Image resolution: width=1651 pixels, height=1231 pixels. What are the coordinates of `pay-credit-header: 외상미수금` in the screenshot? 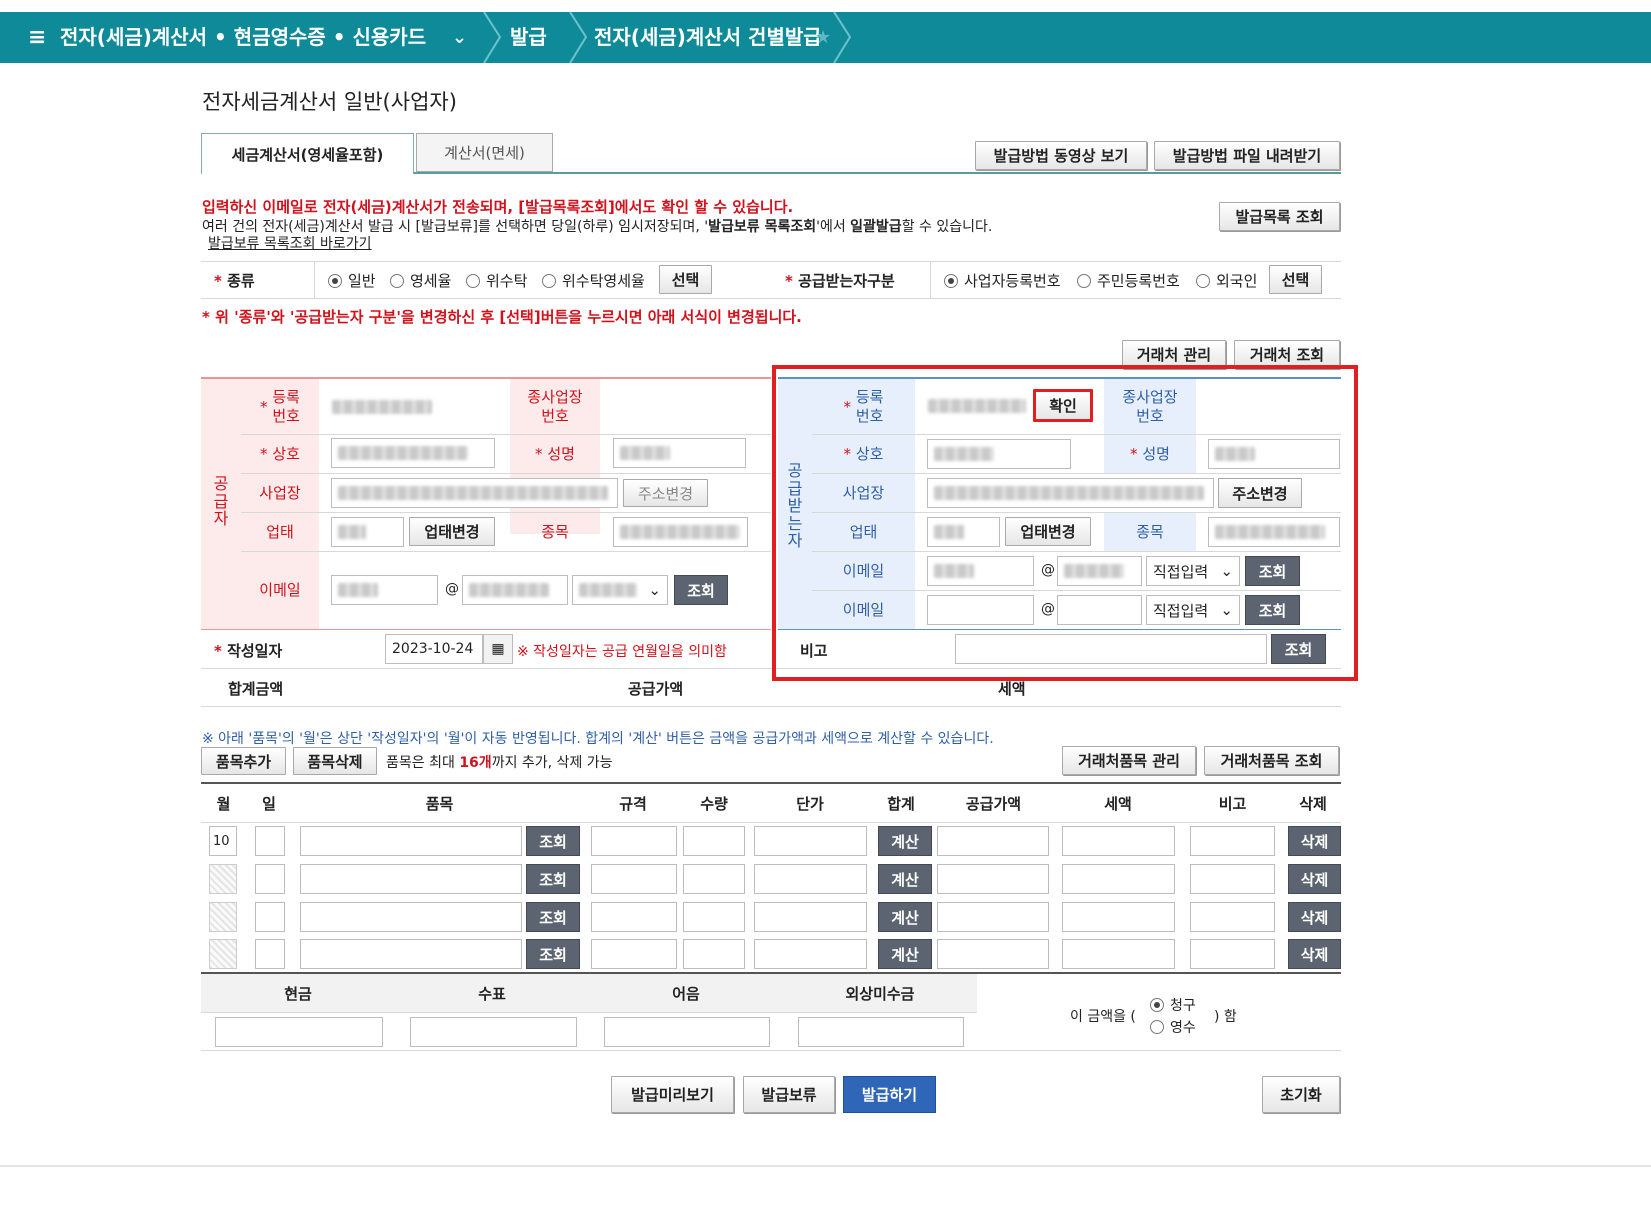 It's located at (880, 993).